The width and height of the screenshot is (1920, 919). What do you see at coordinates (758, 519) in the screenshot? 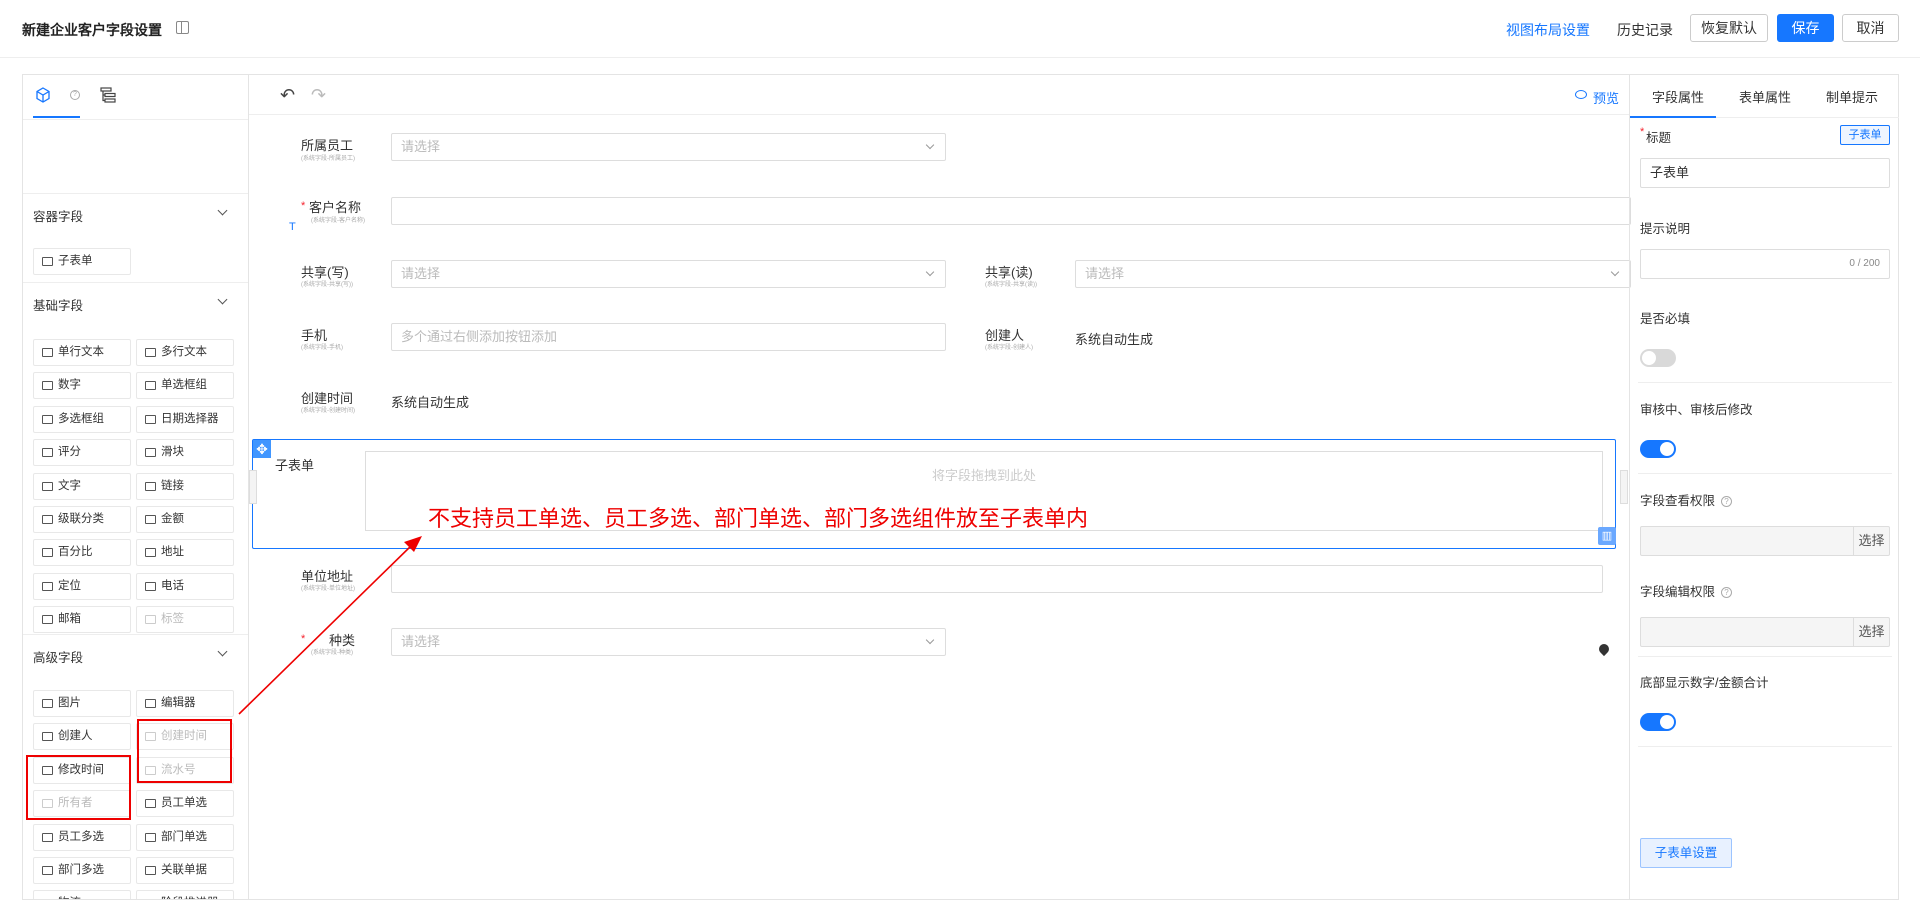
I see `annotation-text: 不支持员工单选、员工多选、部门单选、部门多选组件放至子表单内` at bounding box center [758, 519].